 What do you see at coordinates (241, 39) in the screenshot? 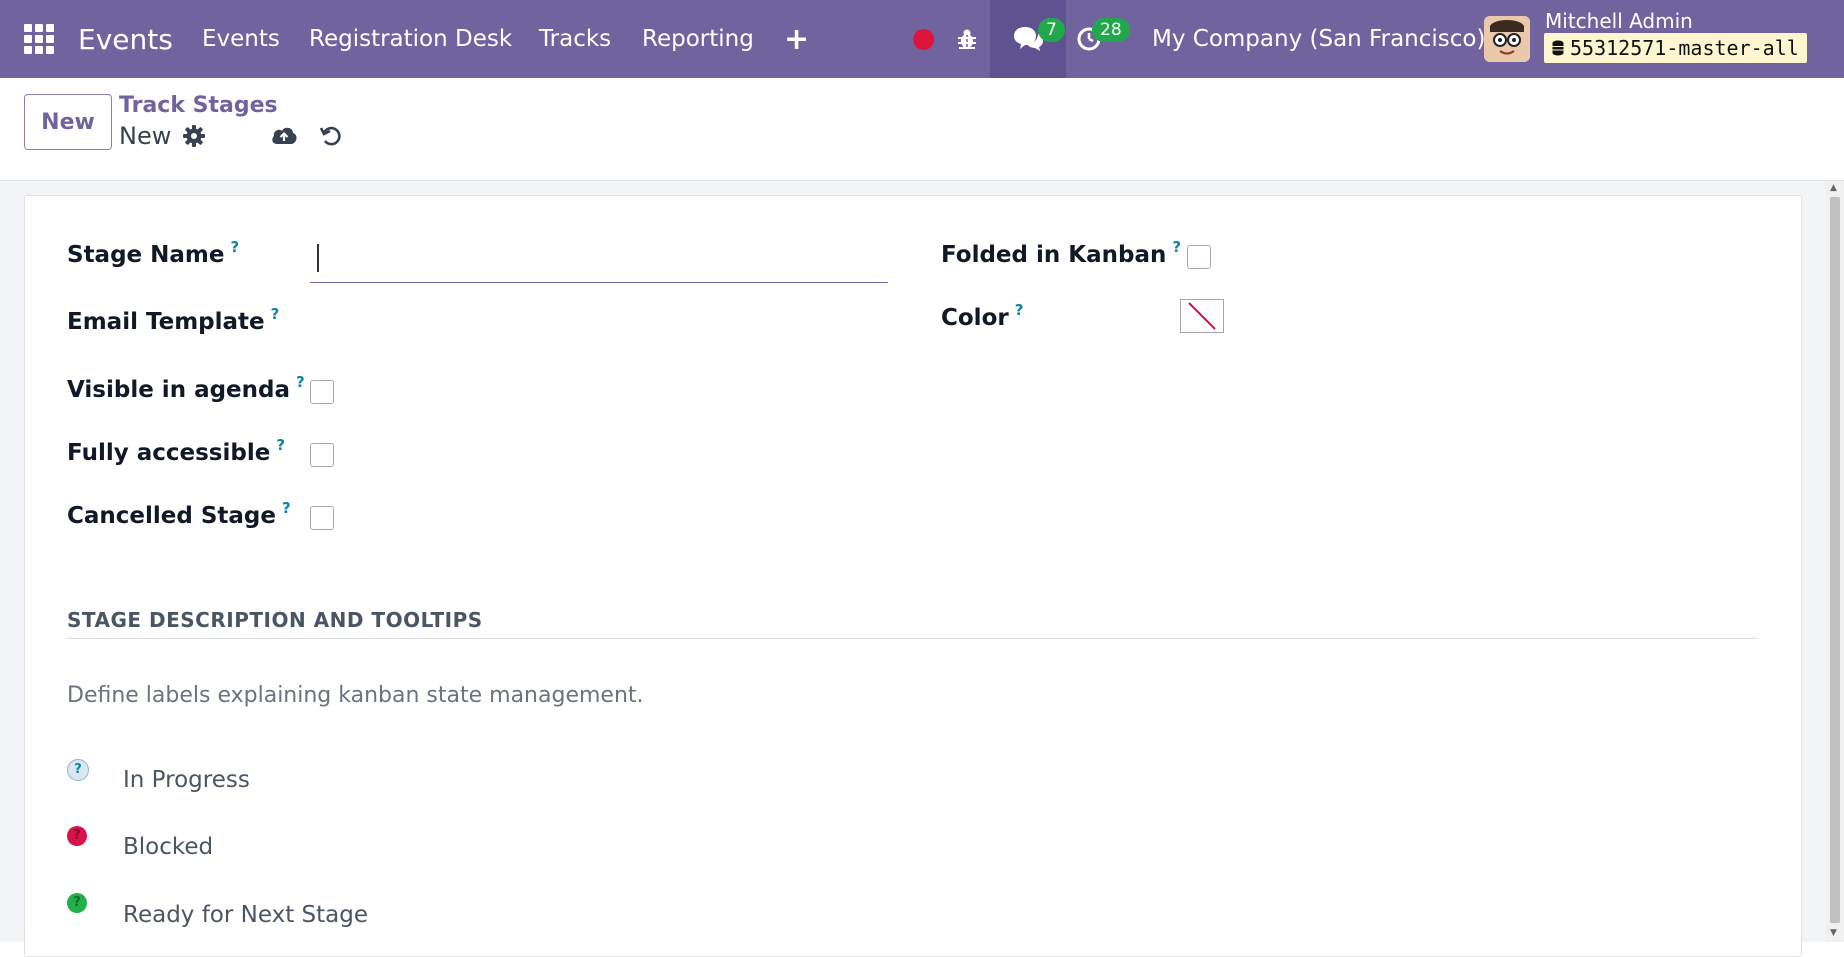
I see `menu-events: Events` at bounding box center [241, 39].